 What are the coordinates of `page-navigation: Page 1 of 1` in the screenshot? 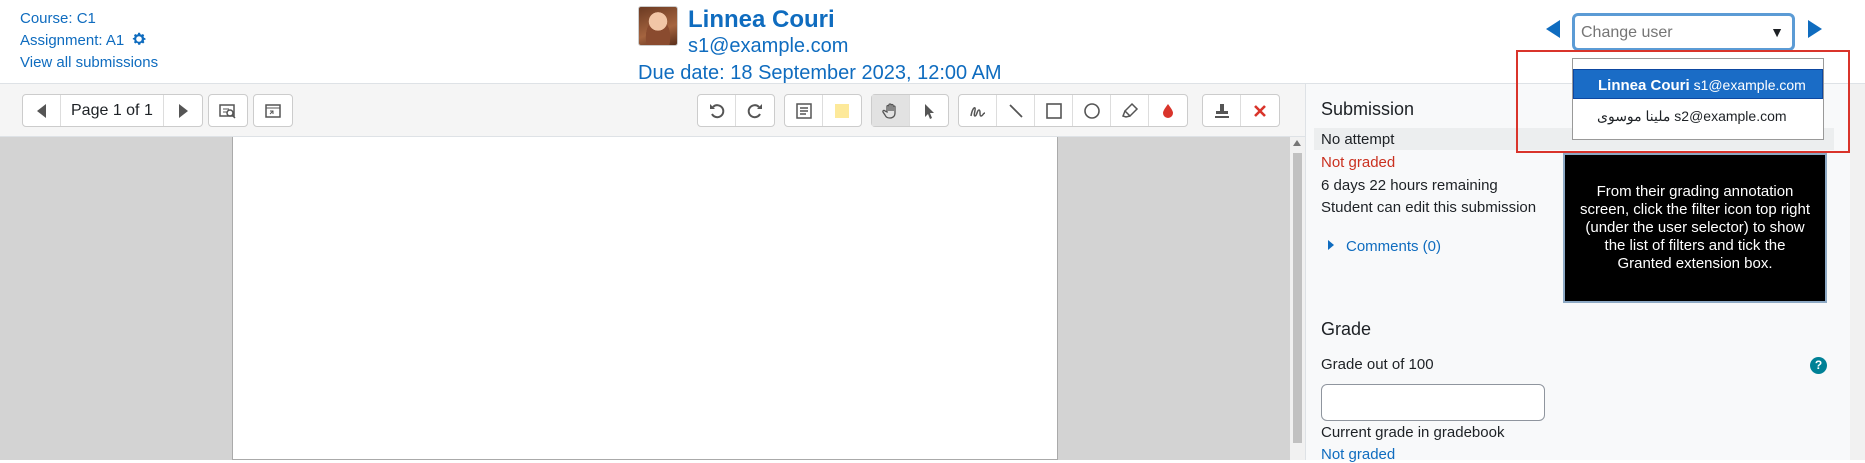 It's located at (112, 110).